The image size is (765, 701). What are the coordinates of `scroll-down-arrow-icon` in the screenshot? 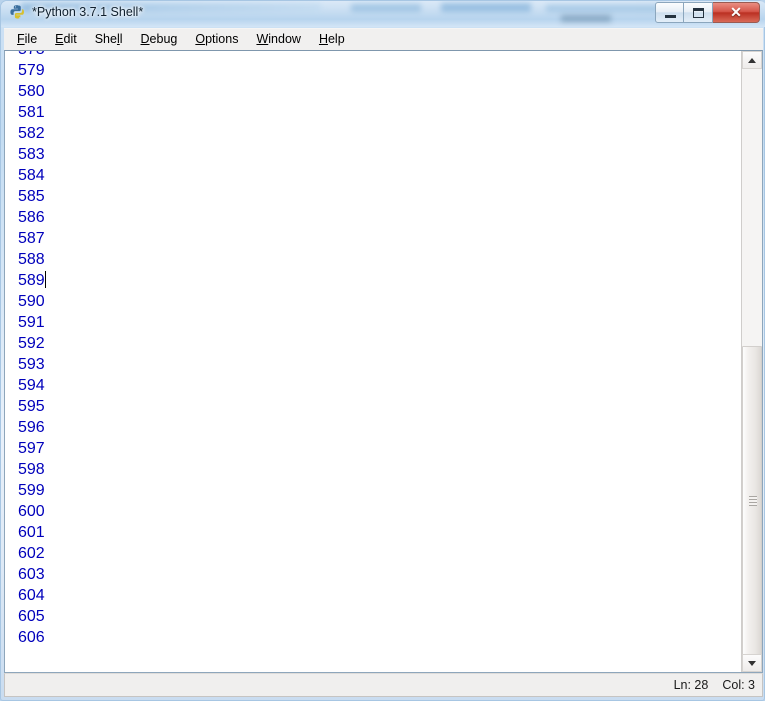 It's located at (752, 663).